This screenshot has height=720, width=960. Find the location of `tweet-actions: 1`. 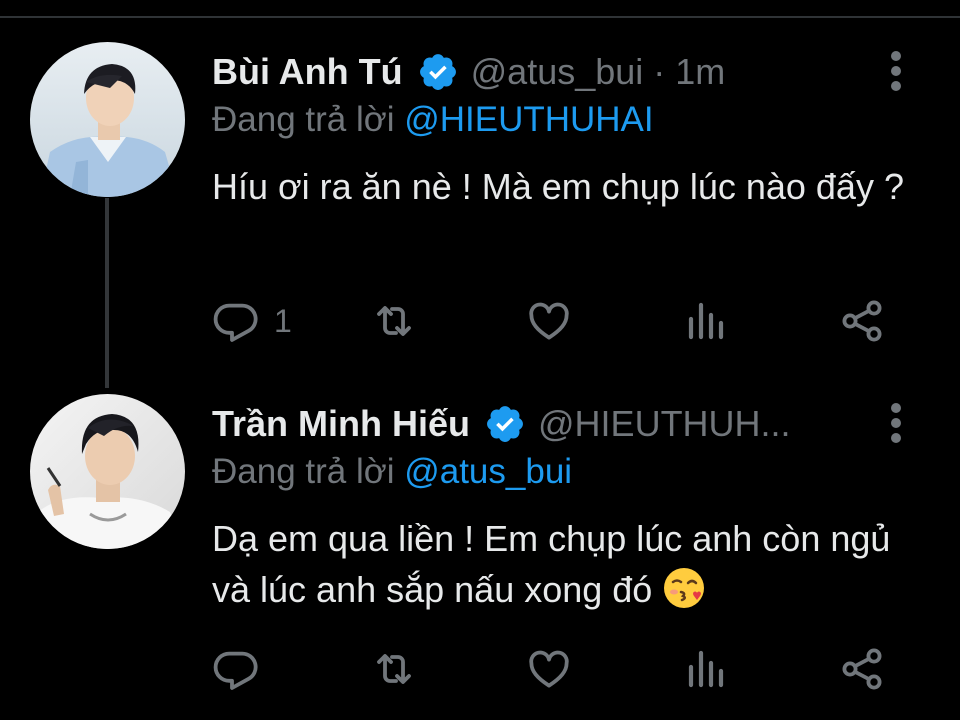

tweet-actions: 1 is located at coordinates (557, 321).